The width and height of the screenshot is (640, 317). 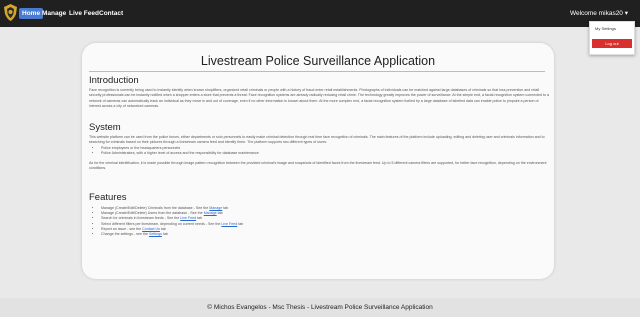 What do you see at coordinates (84, 13) in the screenshot?
I see `nav-live-feed-link: Live Feed` at bounding box center [84, 13].